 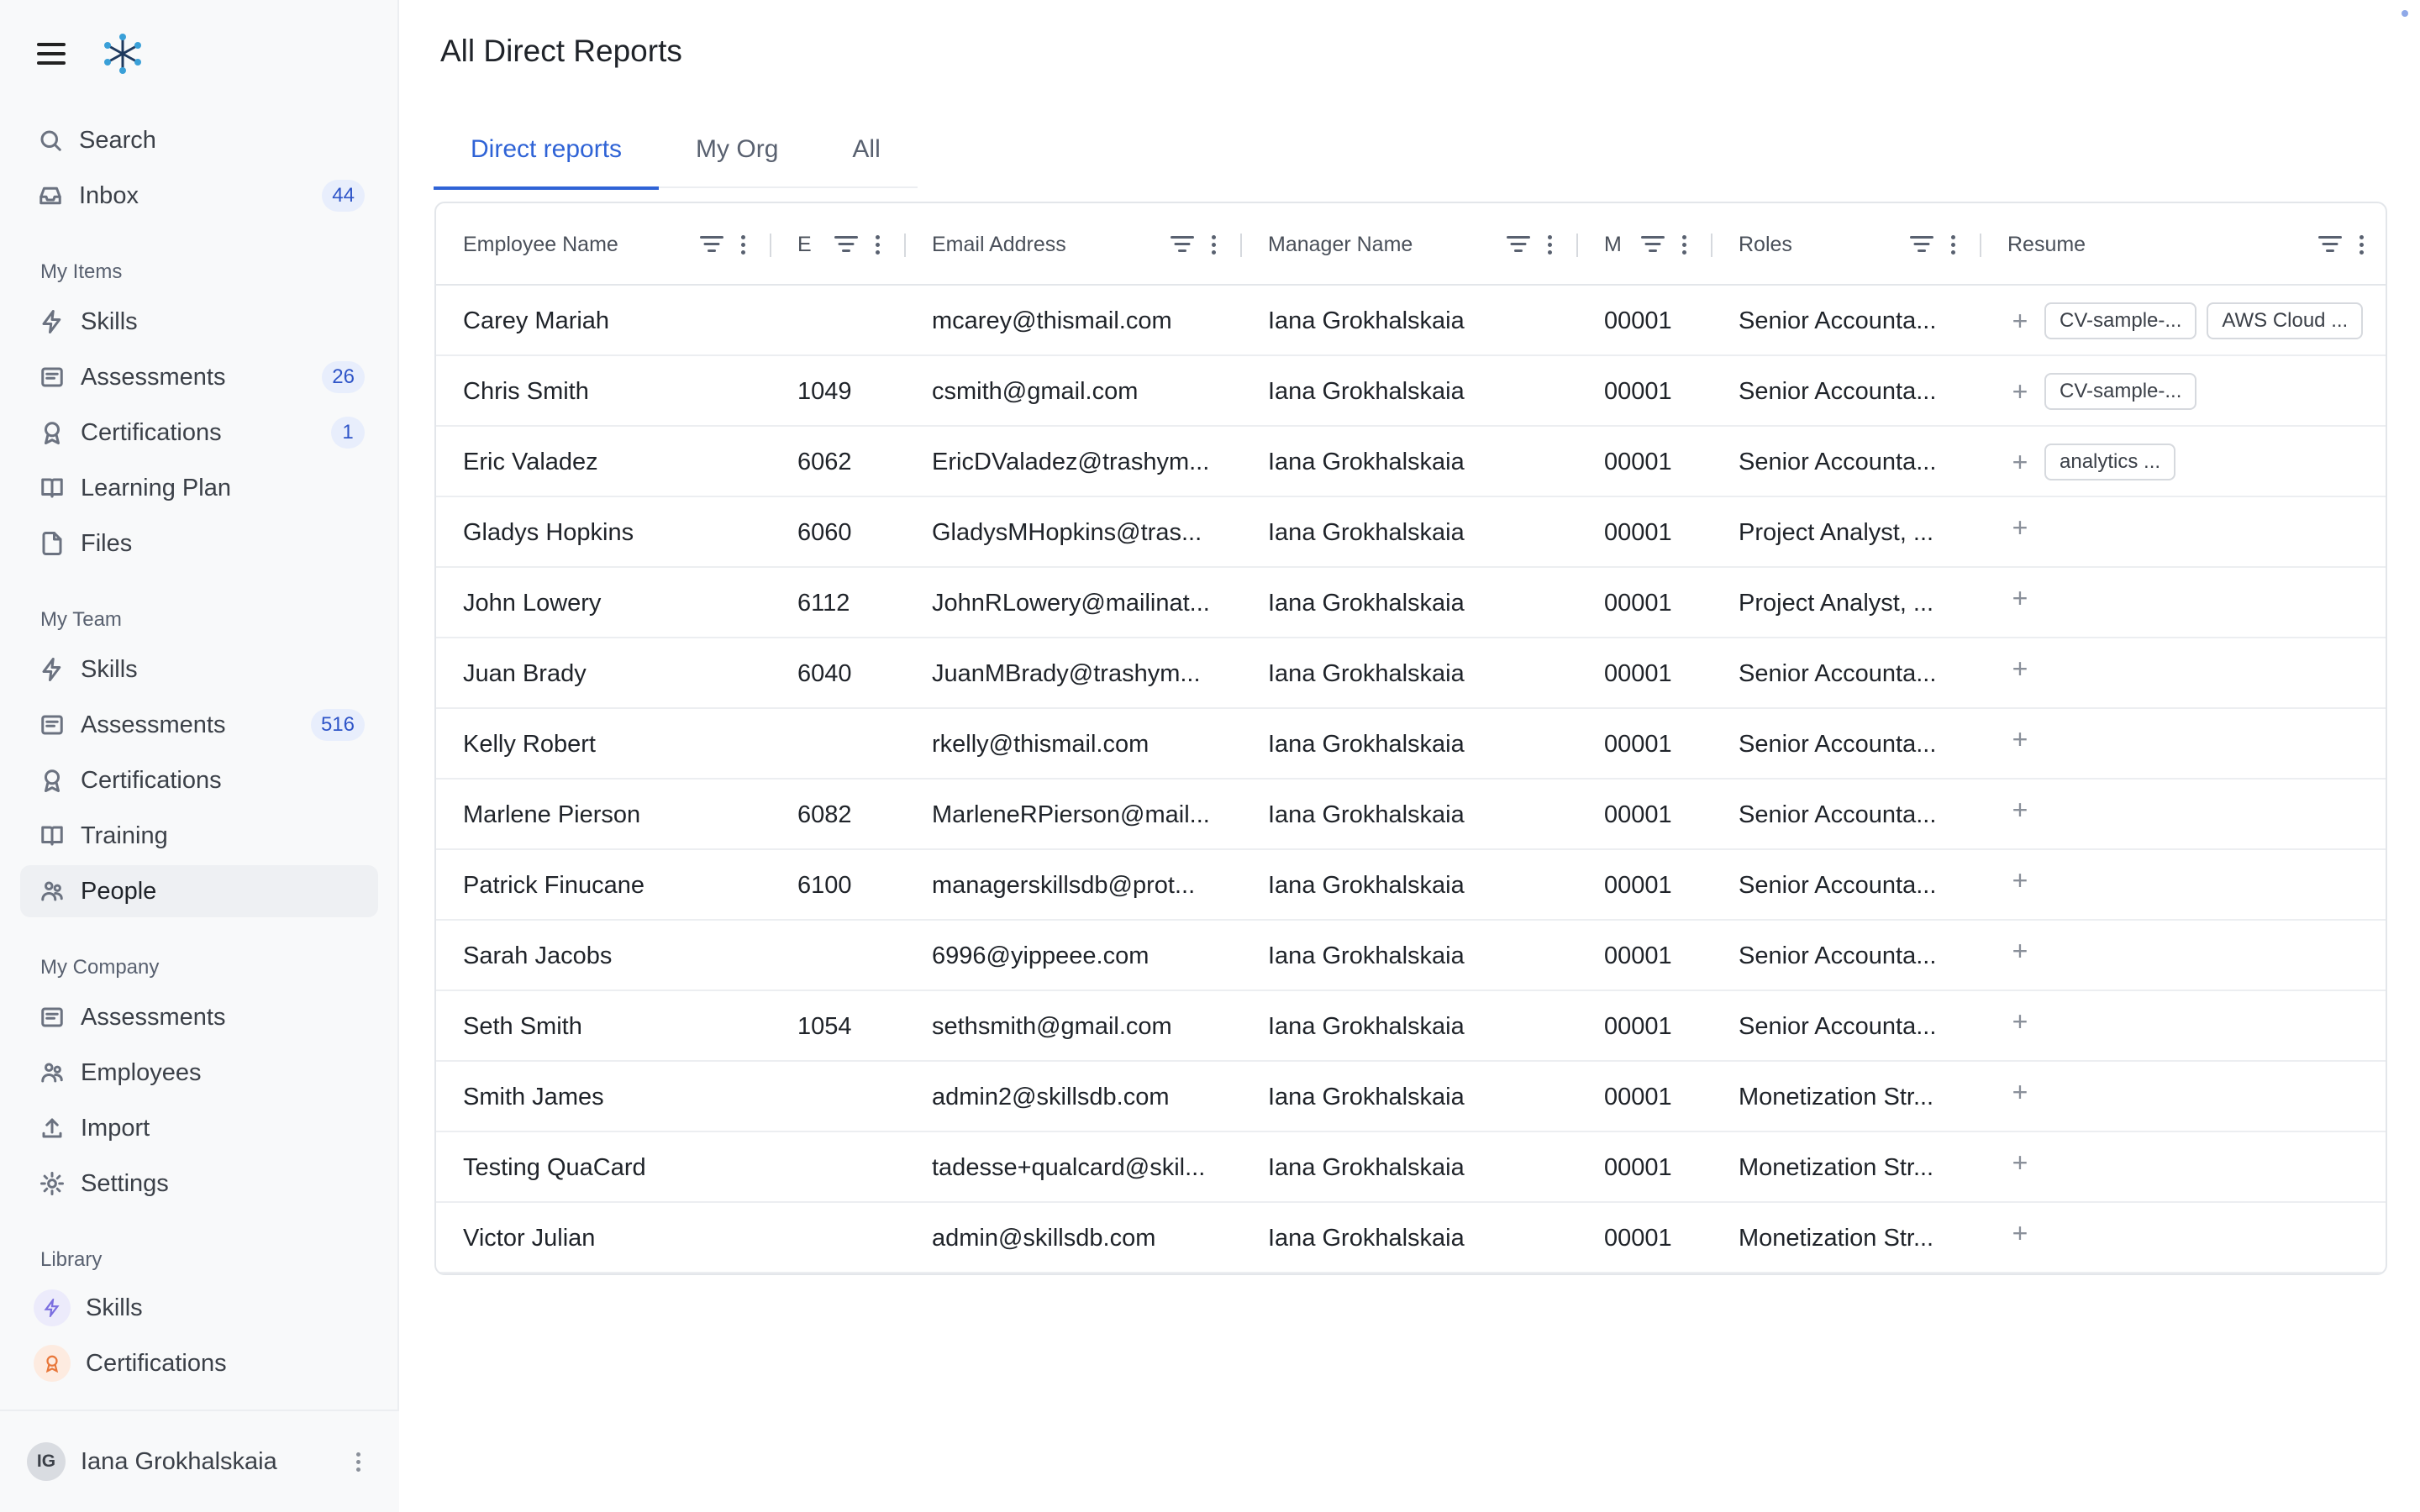 I want to click on sidebar-item-import: Import, so click(x=199, y=1128).